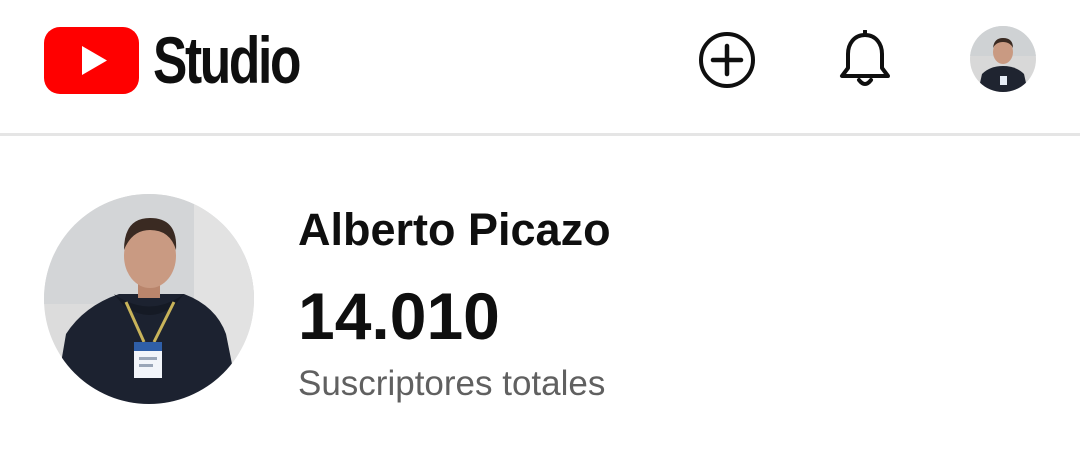 The image size is (1080, 476). I want to click on bell-icon, so click(865, 58).